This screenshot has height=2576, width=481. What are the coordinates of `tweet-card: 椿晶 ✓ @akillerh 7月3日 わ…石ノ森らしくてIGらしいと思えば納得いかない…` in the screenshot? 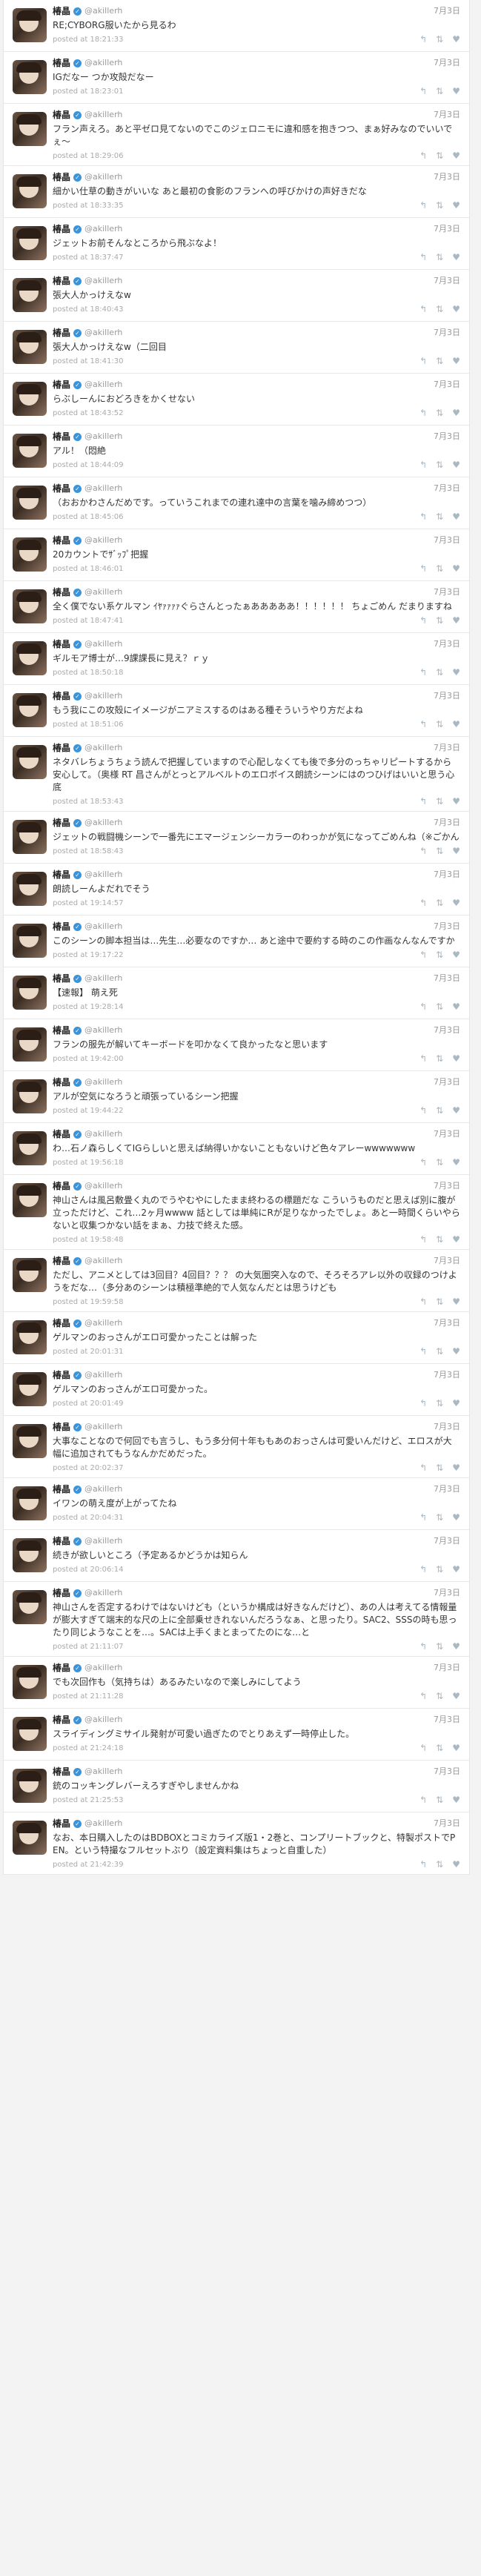 It's located at (236, 1149).